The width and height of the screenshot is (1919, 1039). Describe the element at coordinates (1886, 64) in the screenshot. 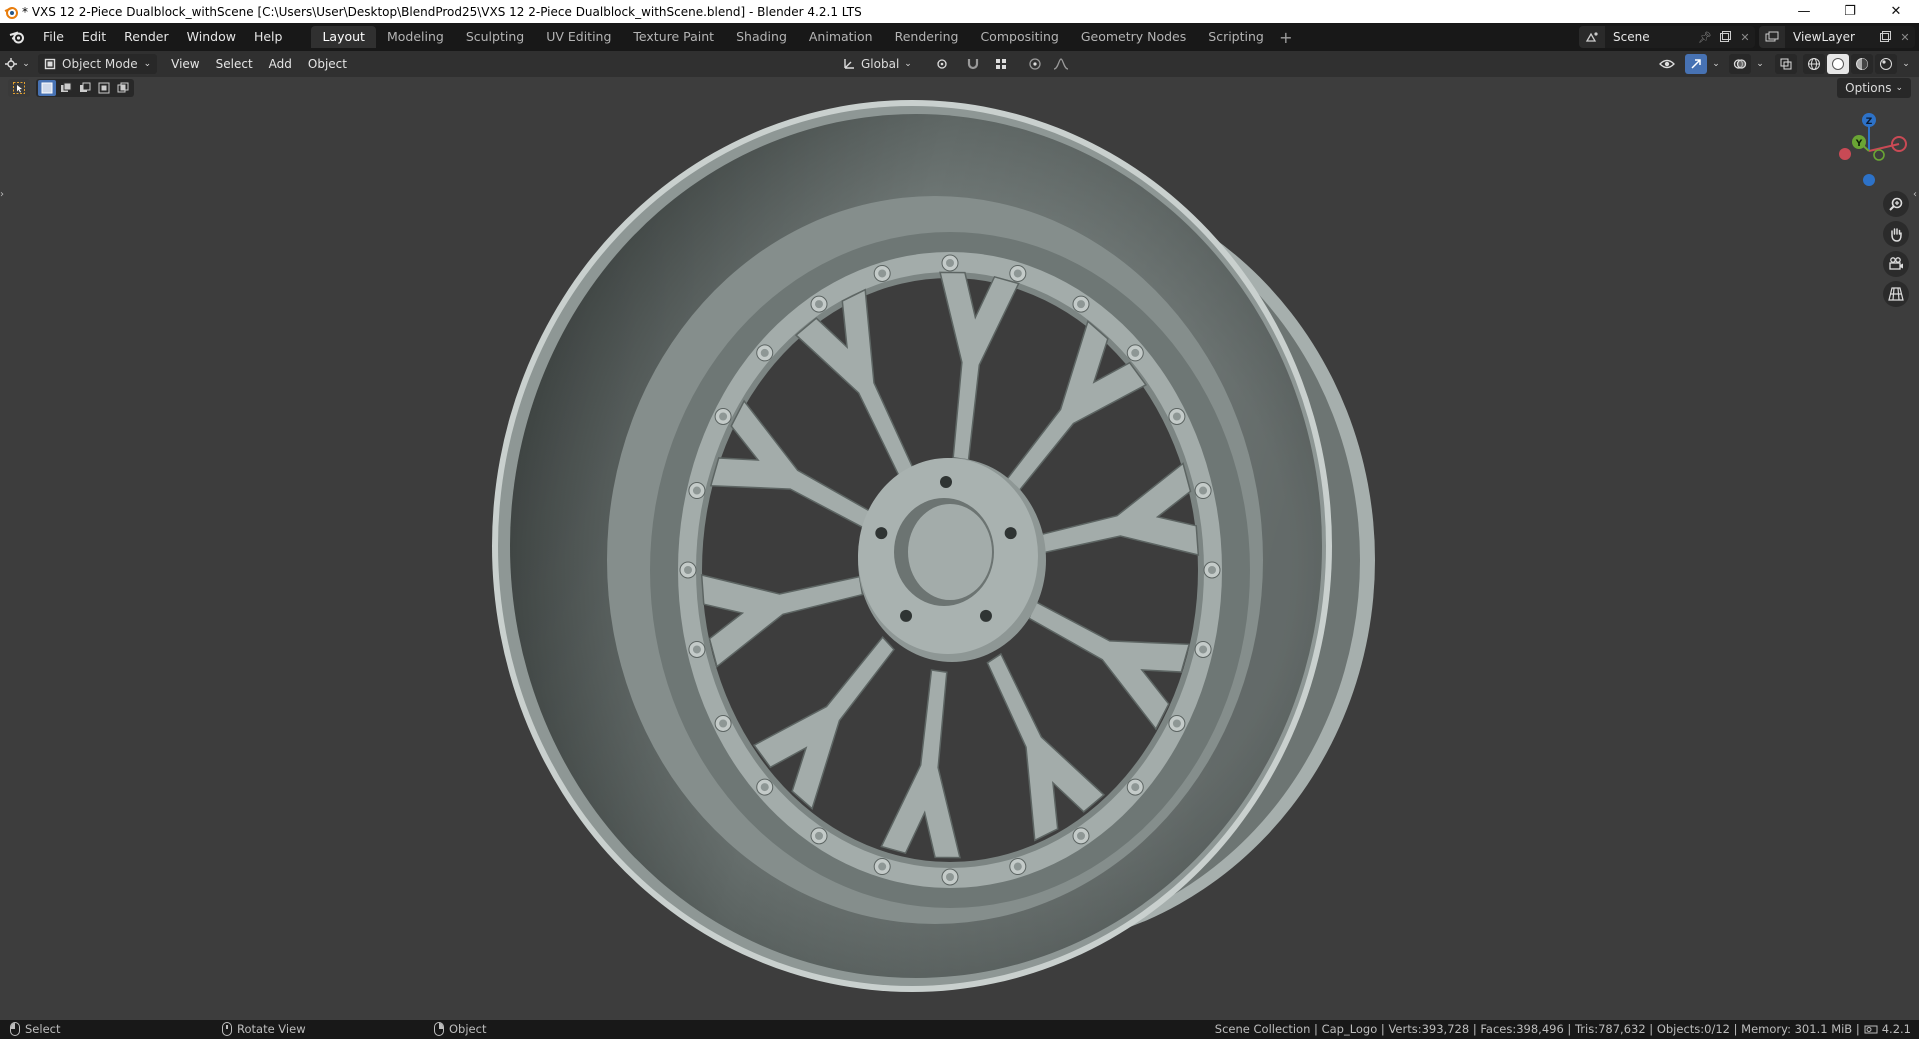

I see `shading-rendered-button` at that location.